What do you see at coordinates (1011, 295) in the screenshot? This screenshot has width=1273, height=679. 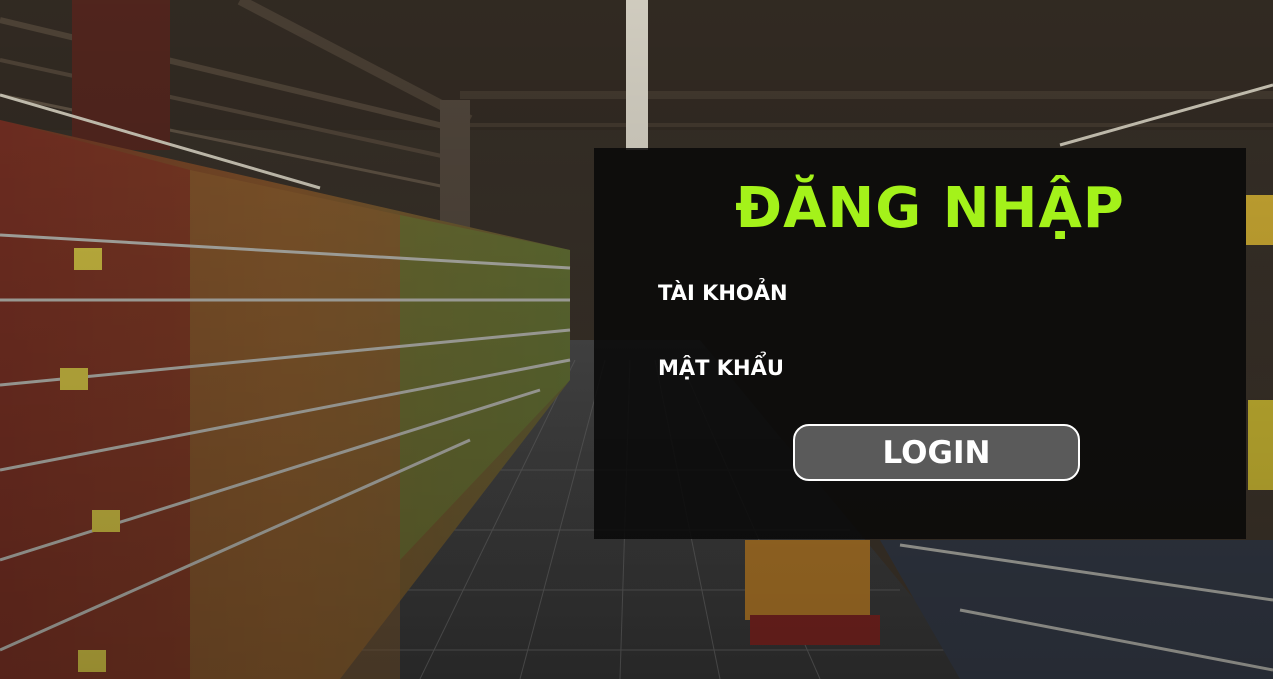 I see `username-input` at bounding box center [1011, 295].